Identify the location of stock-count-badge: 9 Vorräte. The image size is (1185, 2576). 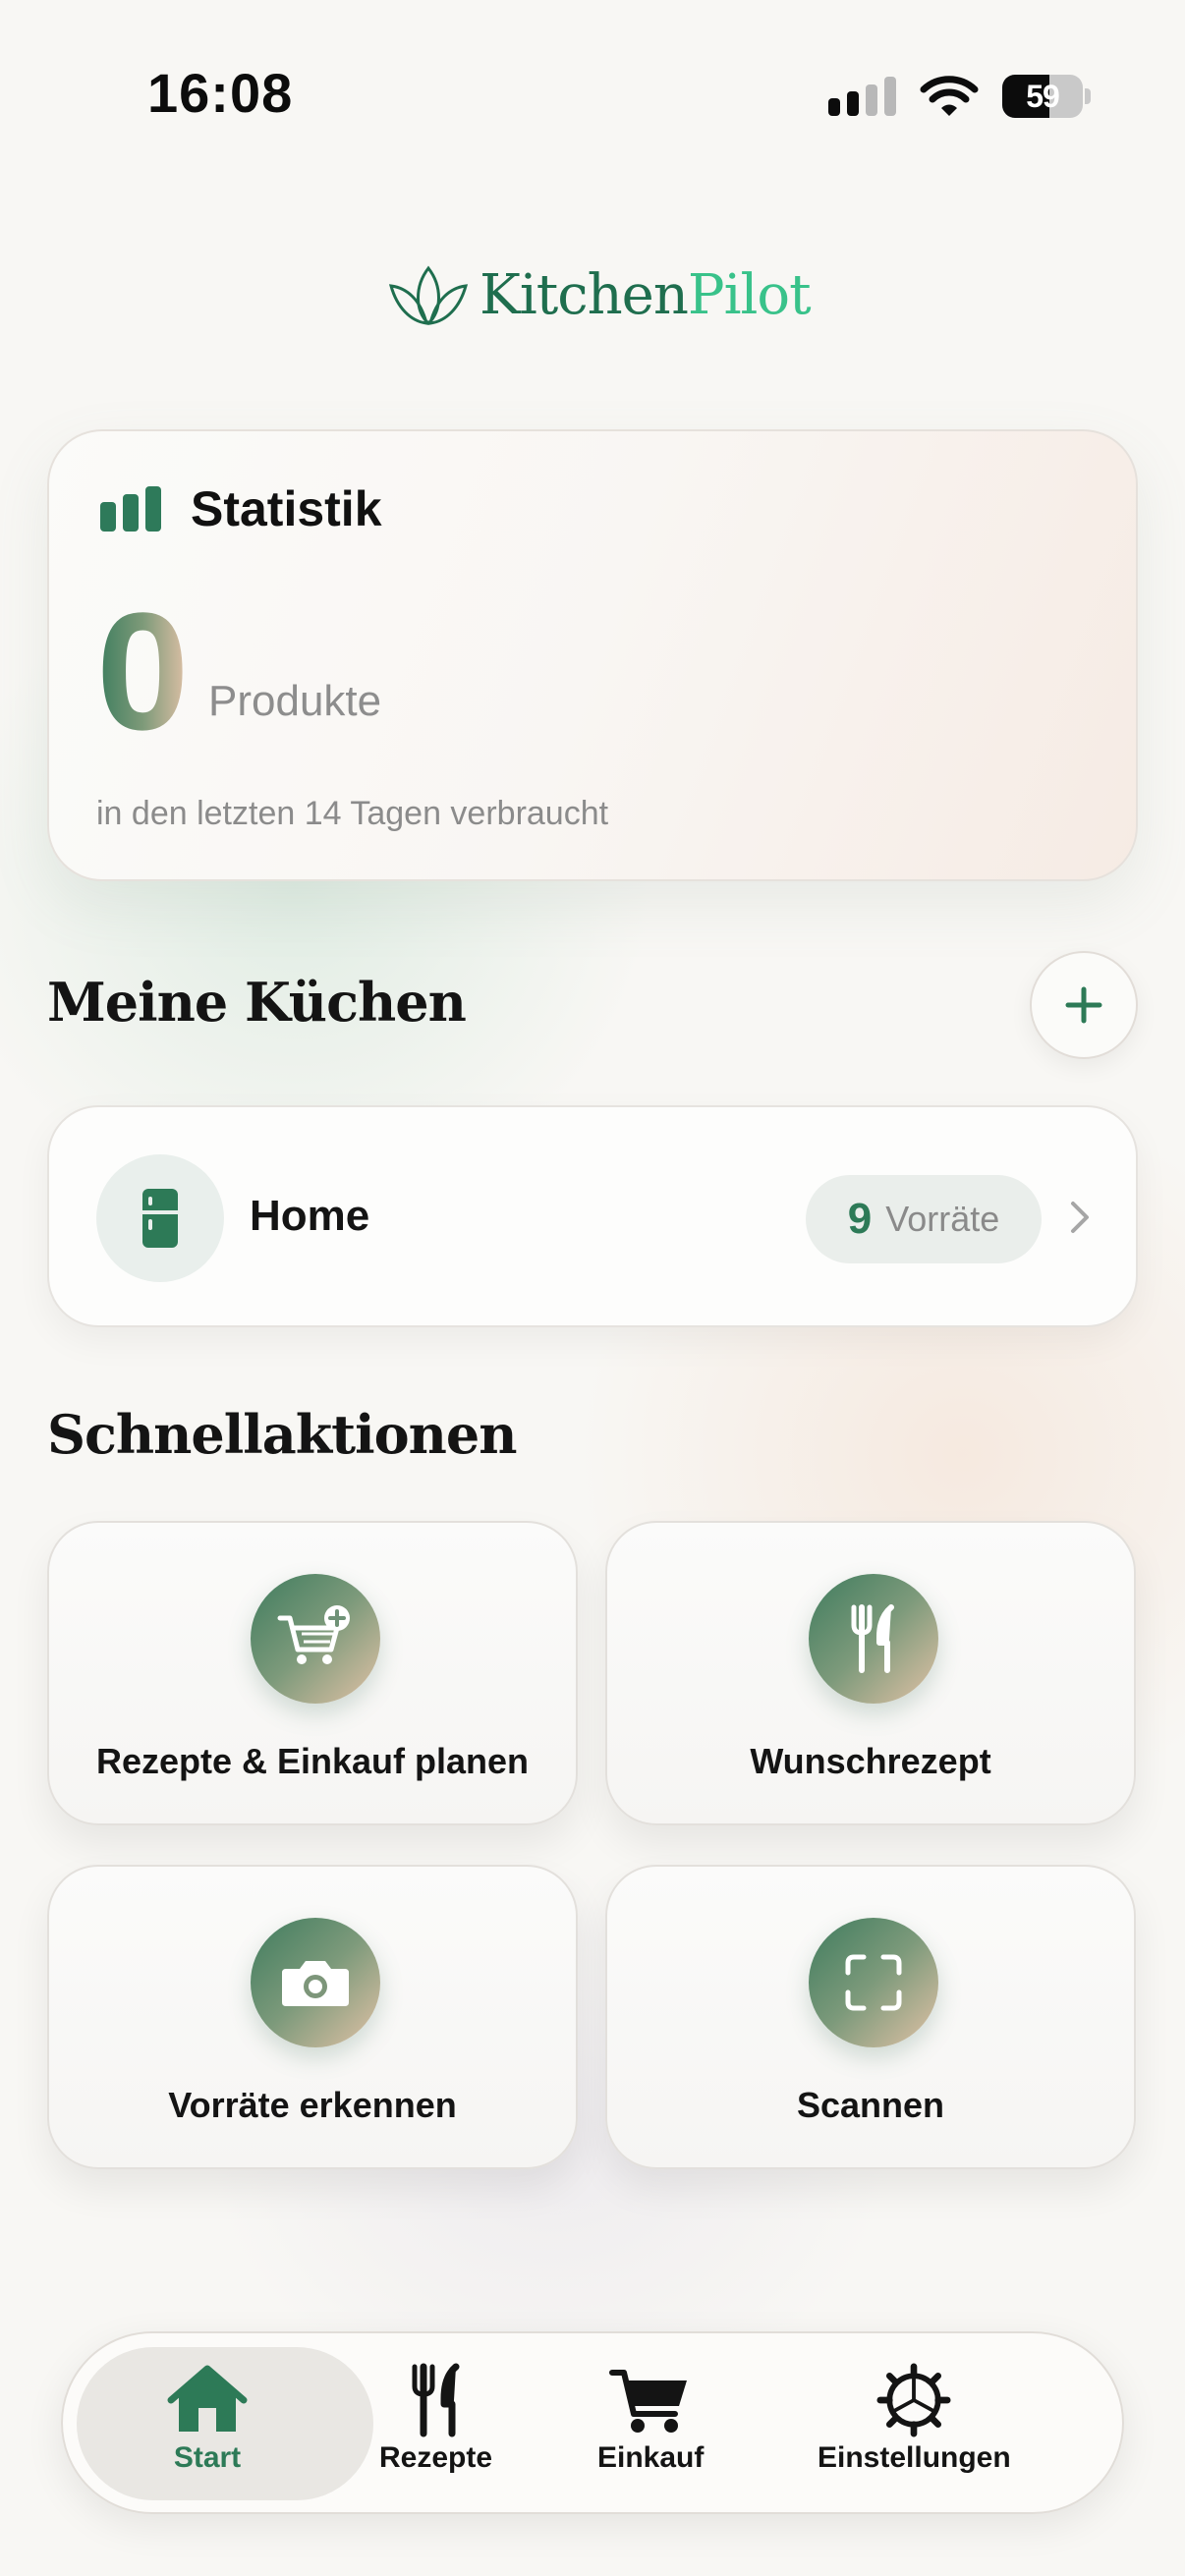
(924, 1219).